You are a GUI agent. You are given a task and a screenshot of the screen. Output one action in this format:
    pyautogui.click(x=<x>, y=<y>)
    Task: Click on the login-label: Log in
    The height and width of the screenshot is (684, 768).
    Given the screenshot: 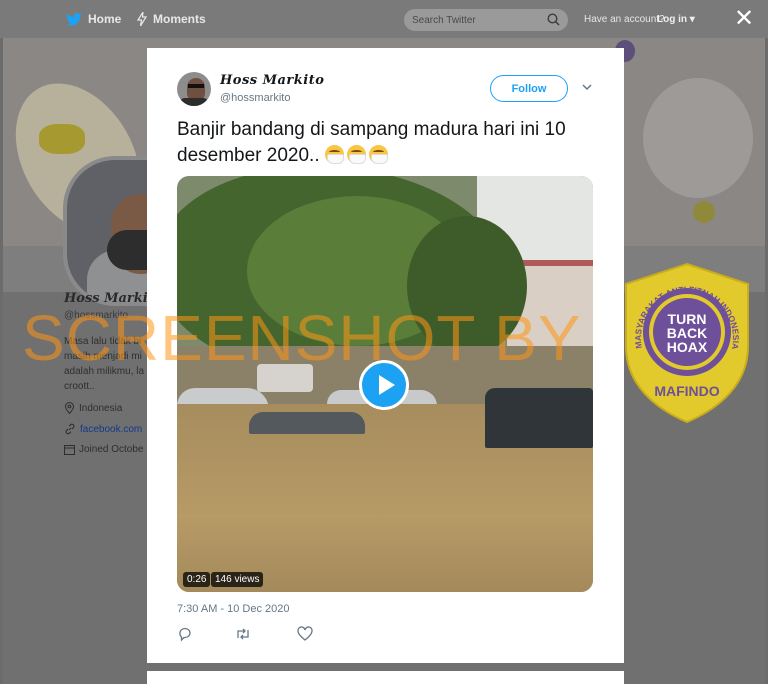 What is the action you would take?
    pyautogui.click(x=672, y=19)
    